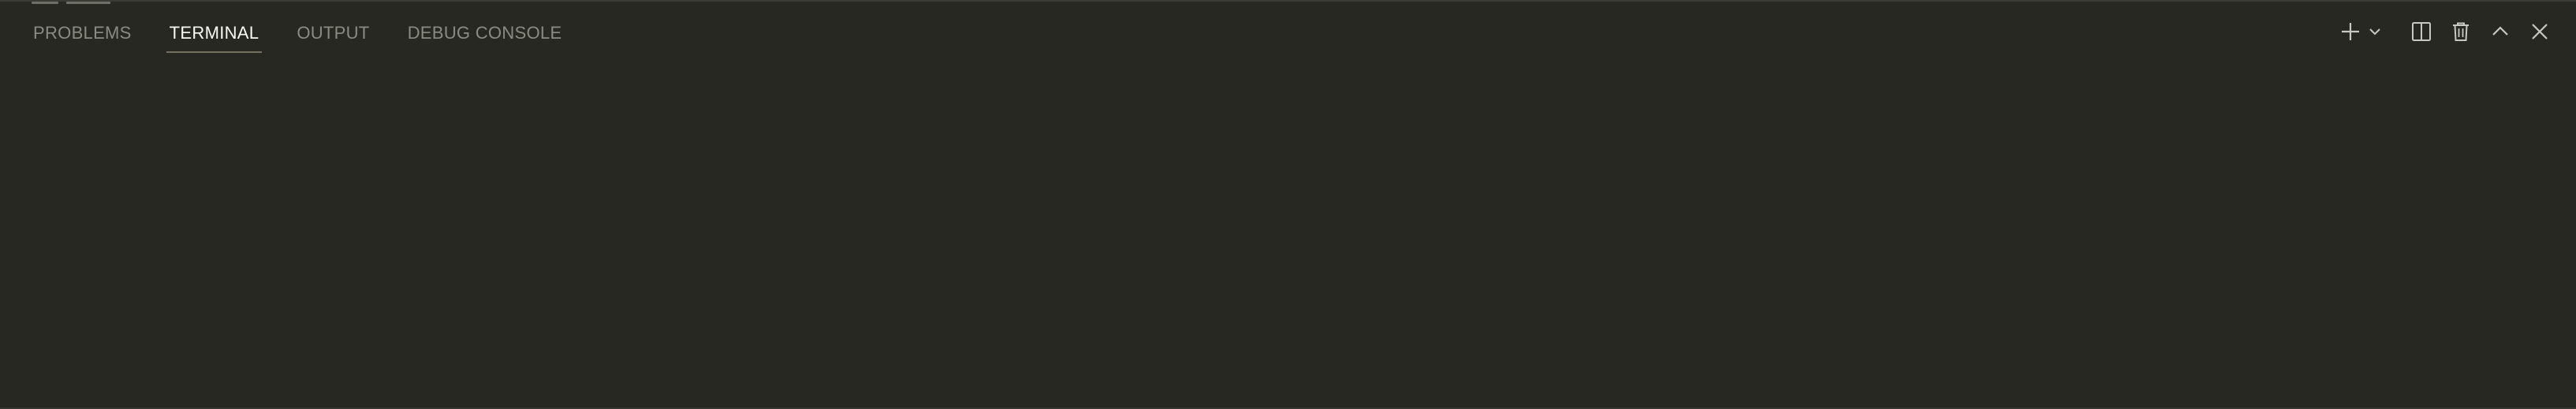  I want to click on tab-output: OUTPUT, so click(333, 32).